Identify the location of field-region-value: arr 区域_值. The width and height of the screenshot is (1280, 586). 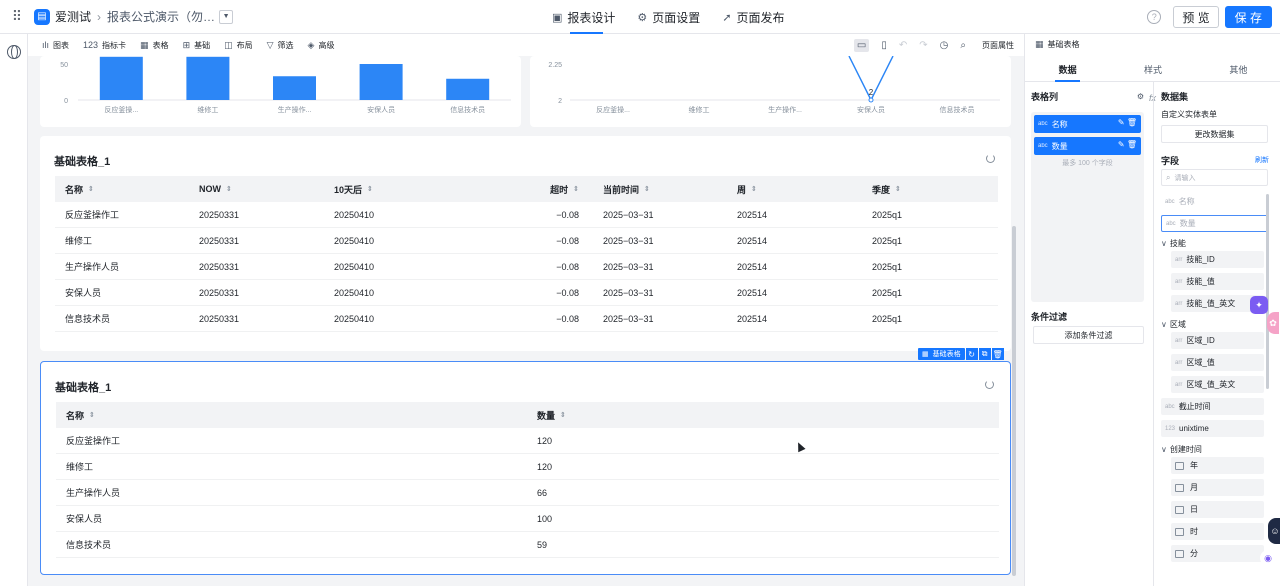
(1217, 362).